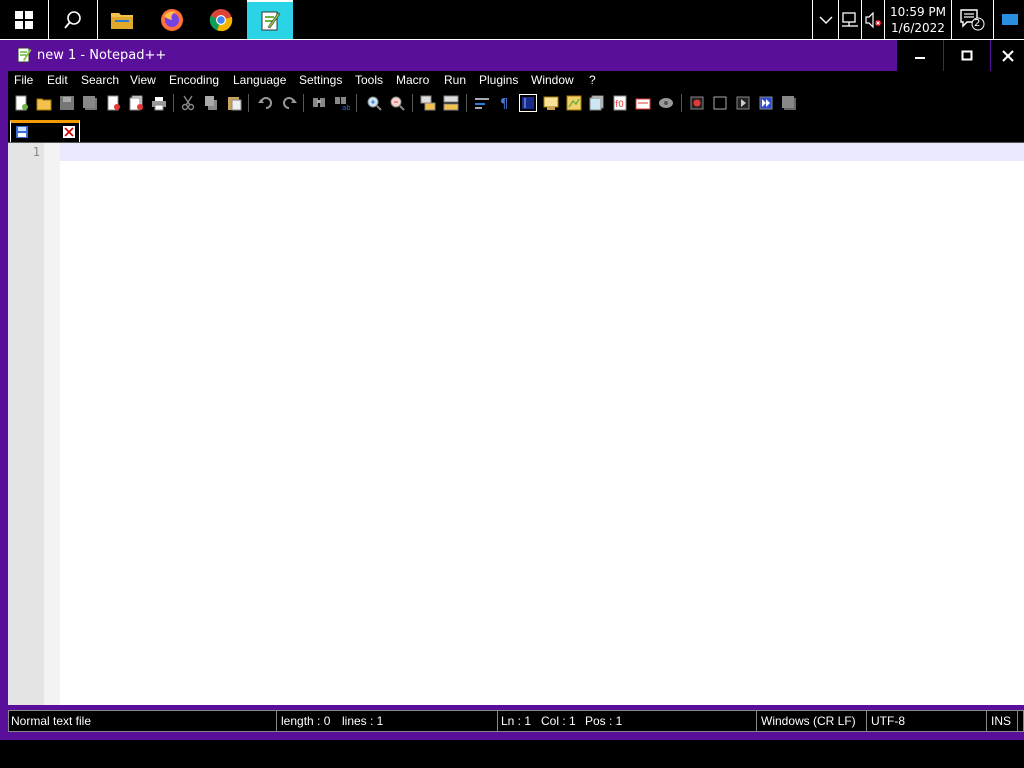  I want to click on taskbar-chrome, so click(221, 19).